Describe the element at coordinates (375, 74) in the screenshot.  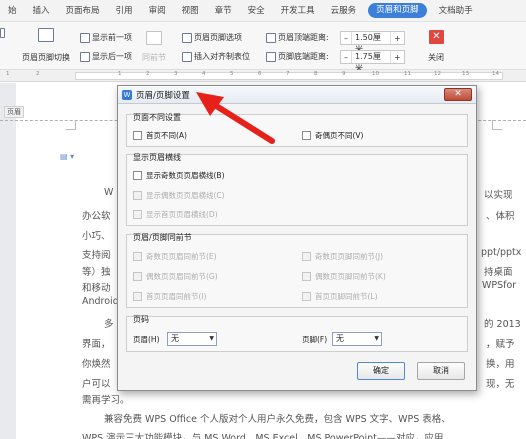
I see `ruler-tick: 10` at that location.